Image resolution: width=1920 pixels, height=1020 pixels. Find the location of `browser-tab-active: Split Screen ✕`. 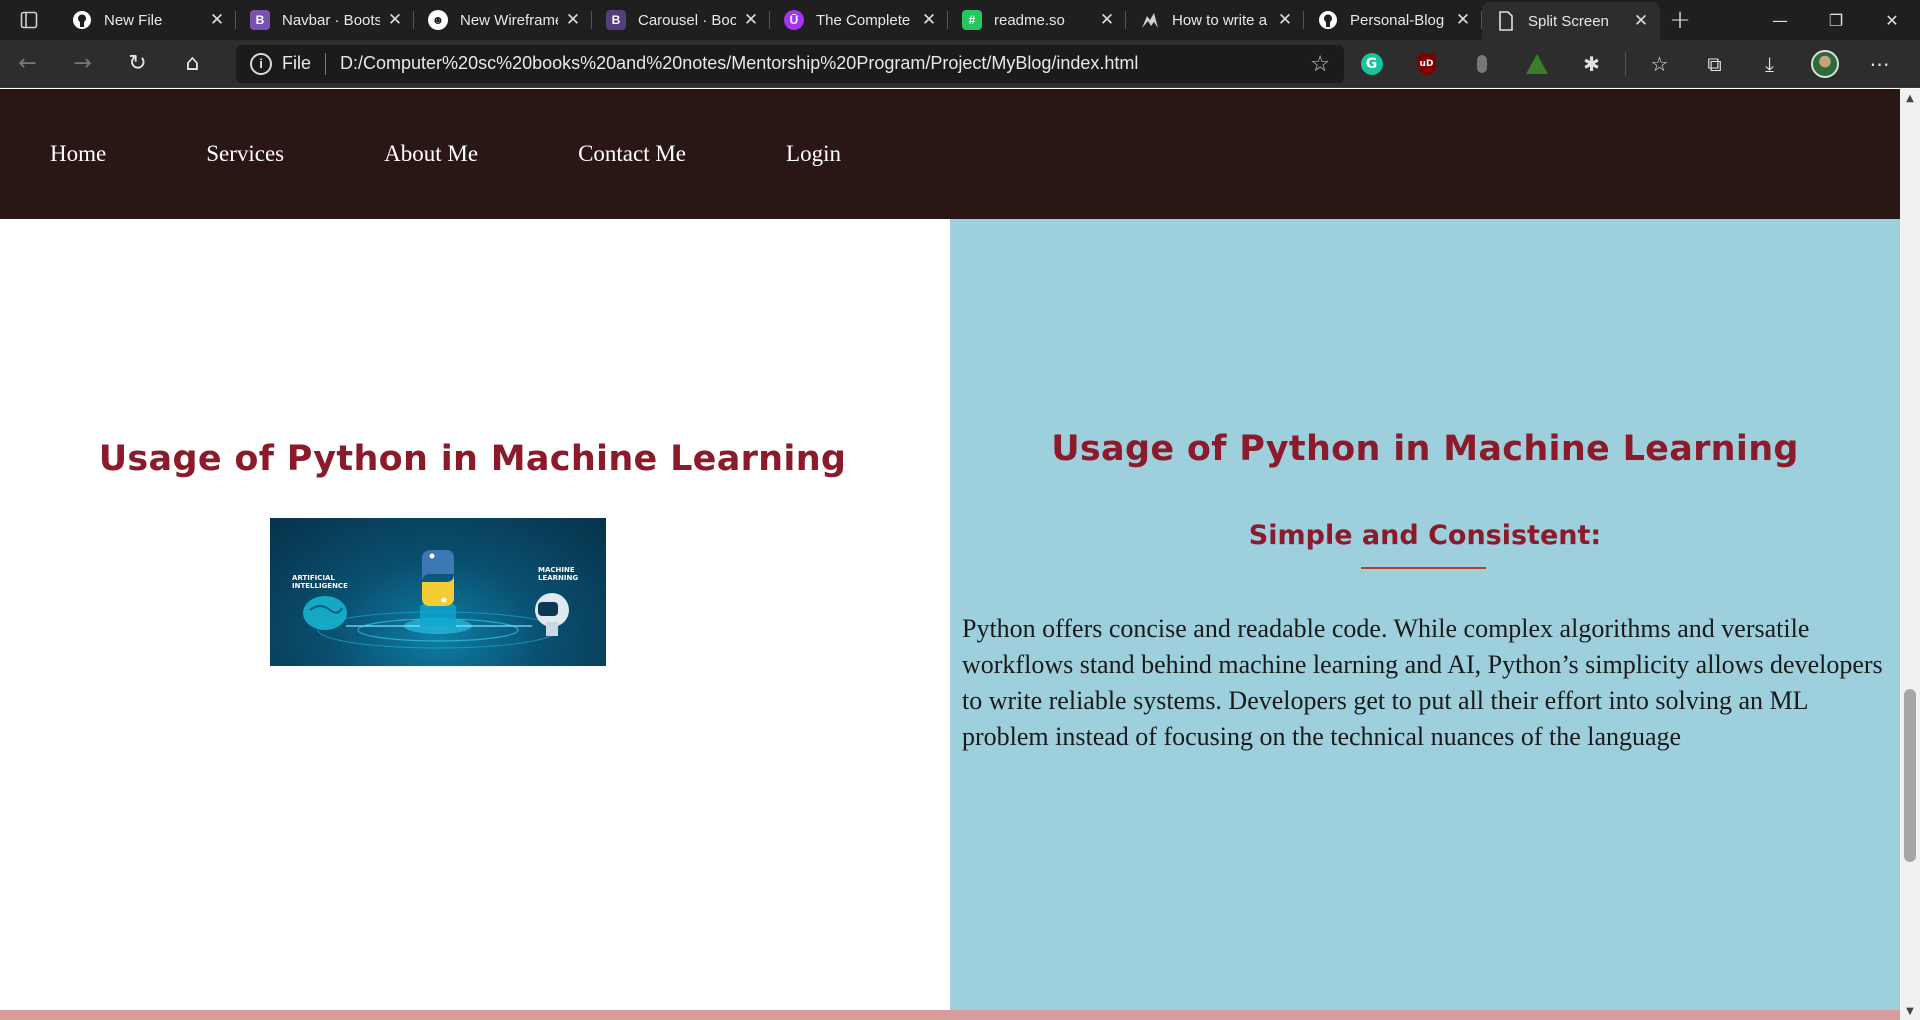

browser-tab-active: Split Screen ✕ is located at coordinates (1571, 21).